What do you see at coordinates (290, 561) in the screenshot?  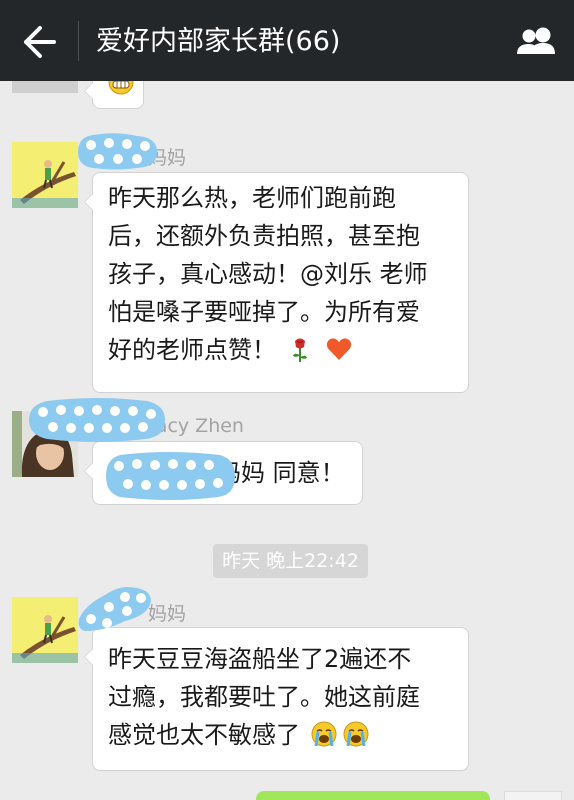 I see `timestamp-badge: 昨天 晚上22:42` at bounding box center [290, 561].